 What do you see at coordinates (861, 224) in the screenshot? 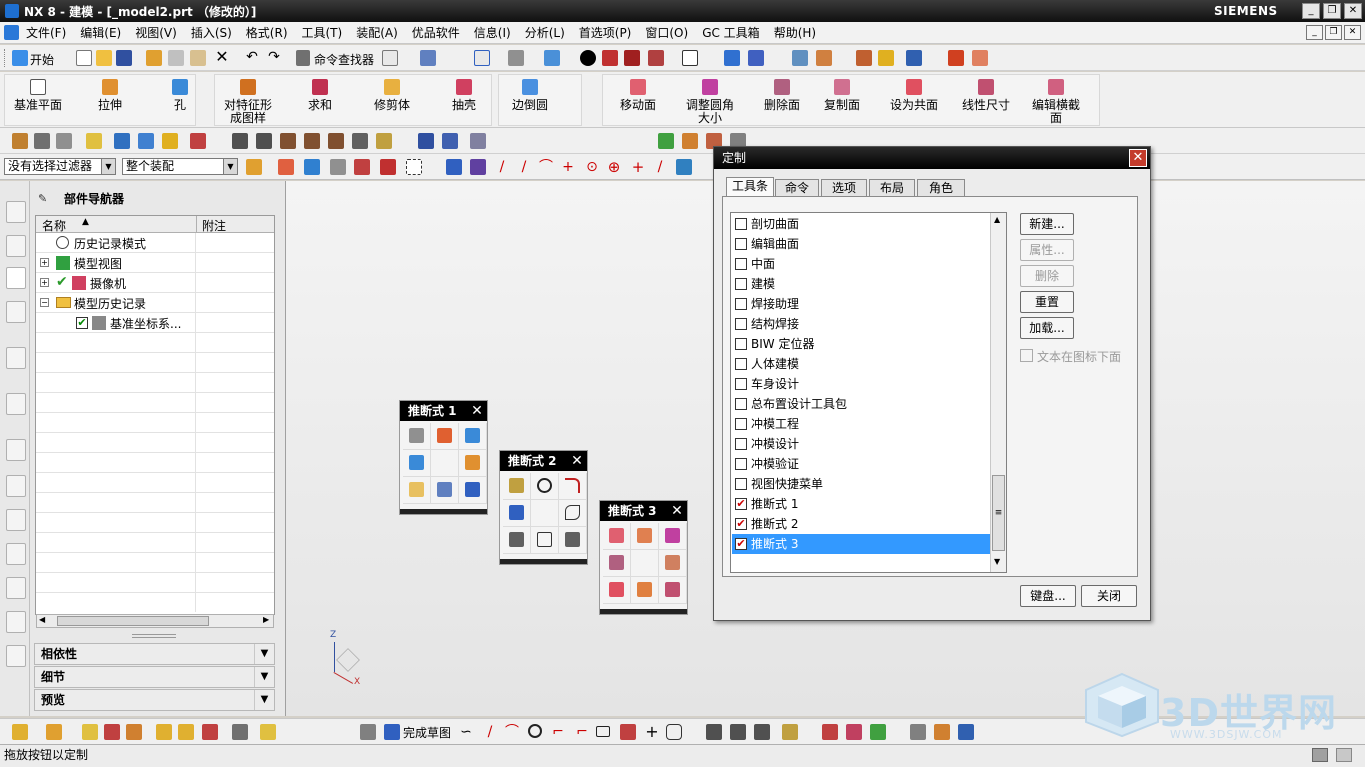
I see `list-item: 剖切曲面` at bounding box center [861, 224].